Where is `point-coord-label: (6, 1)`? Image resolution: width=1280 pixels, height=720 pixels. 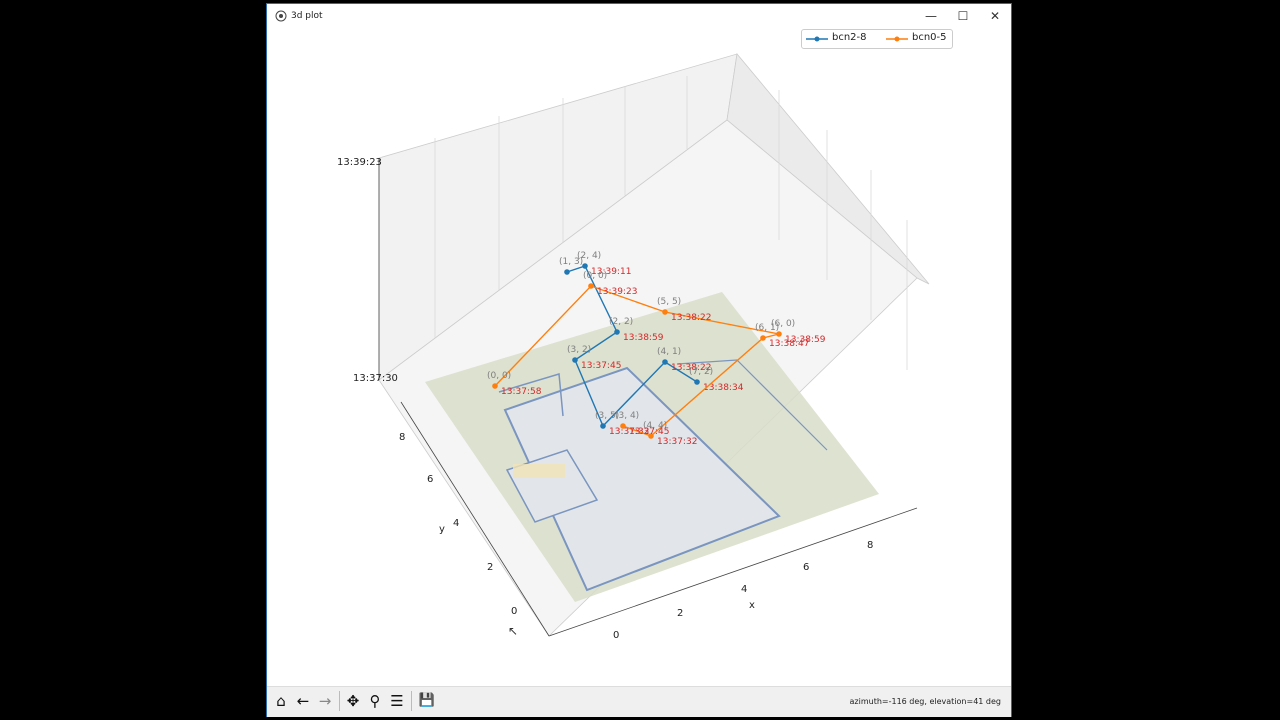 point-coord-label: (6, 1) is located at coordinates (767, 328).